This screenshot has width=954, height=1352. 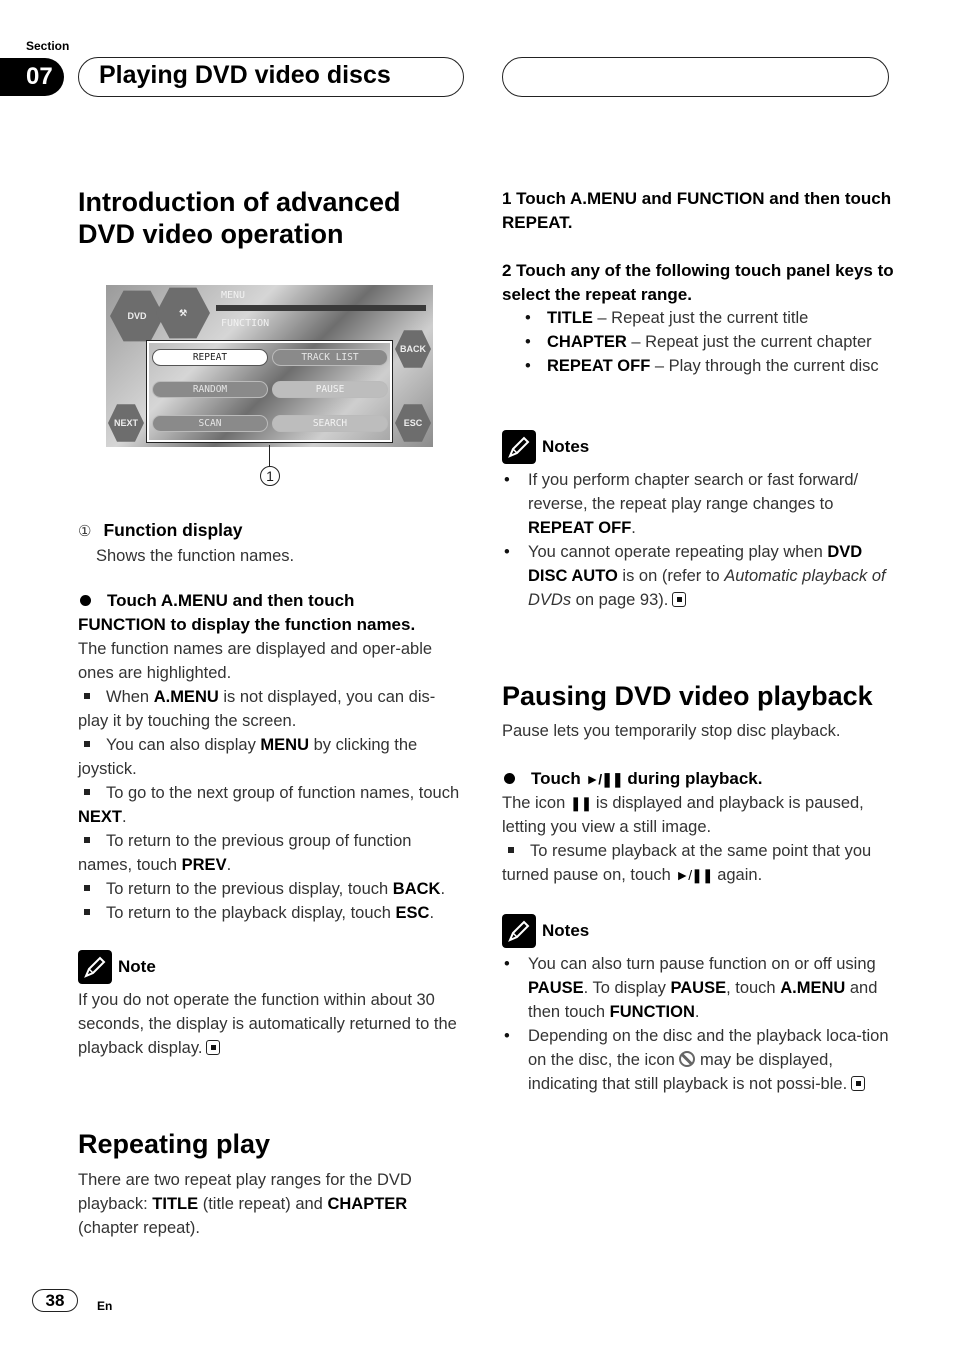 I want to click on back-key: BACK, so click(x=413, y=349).